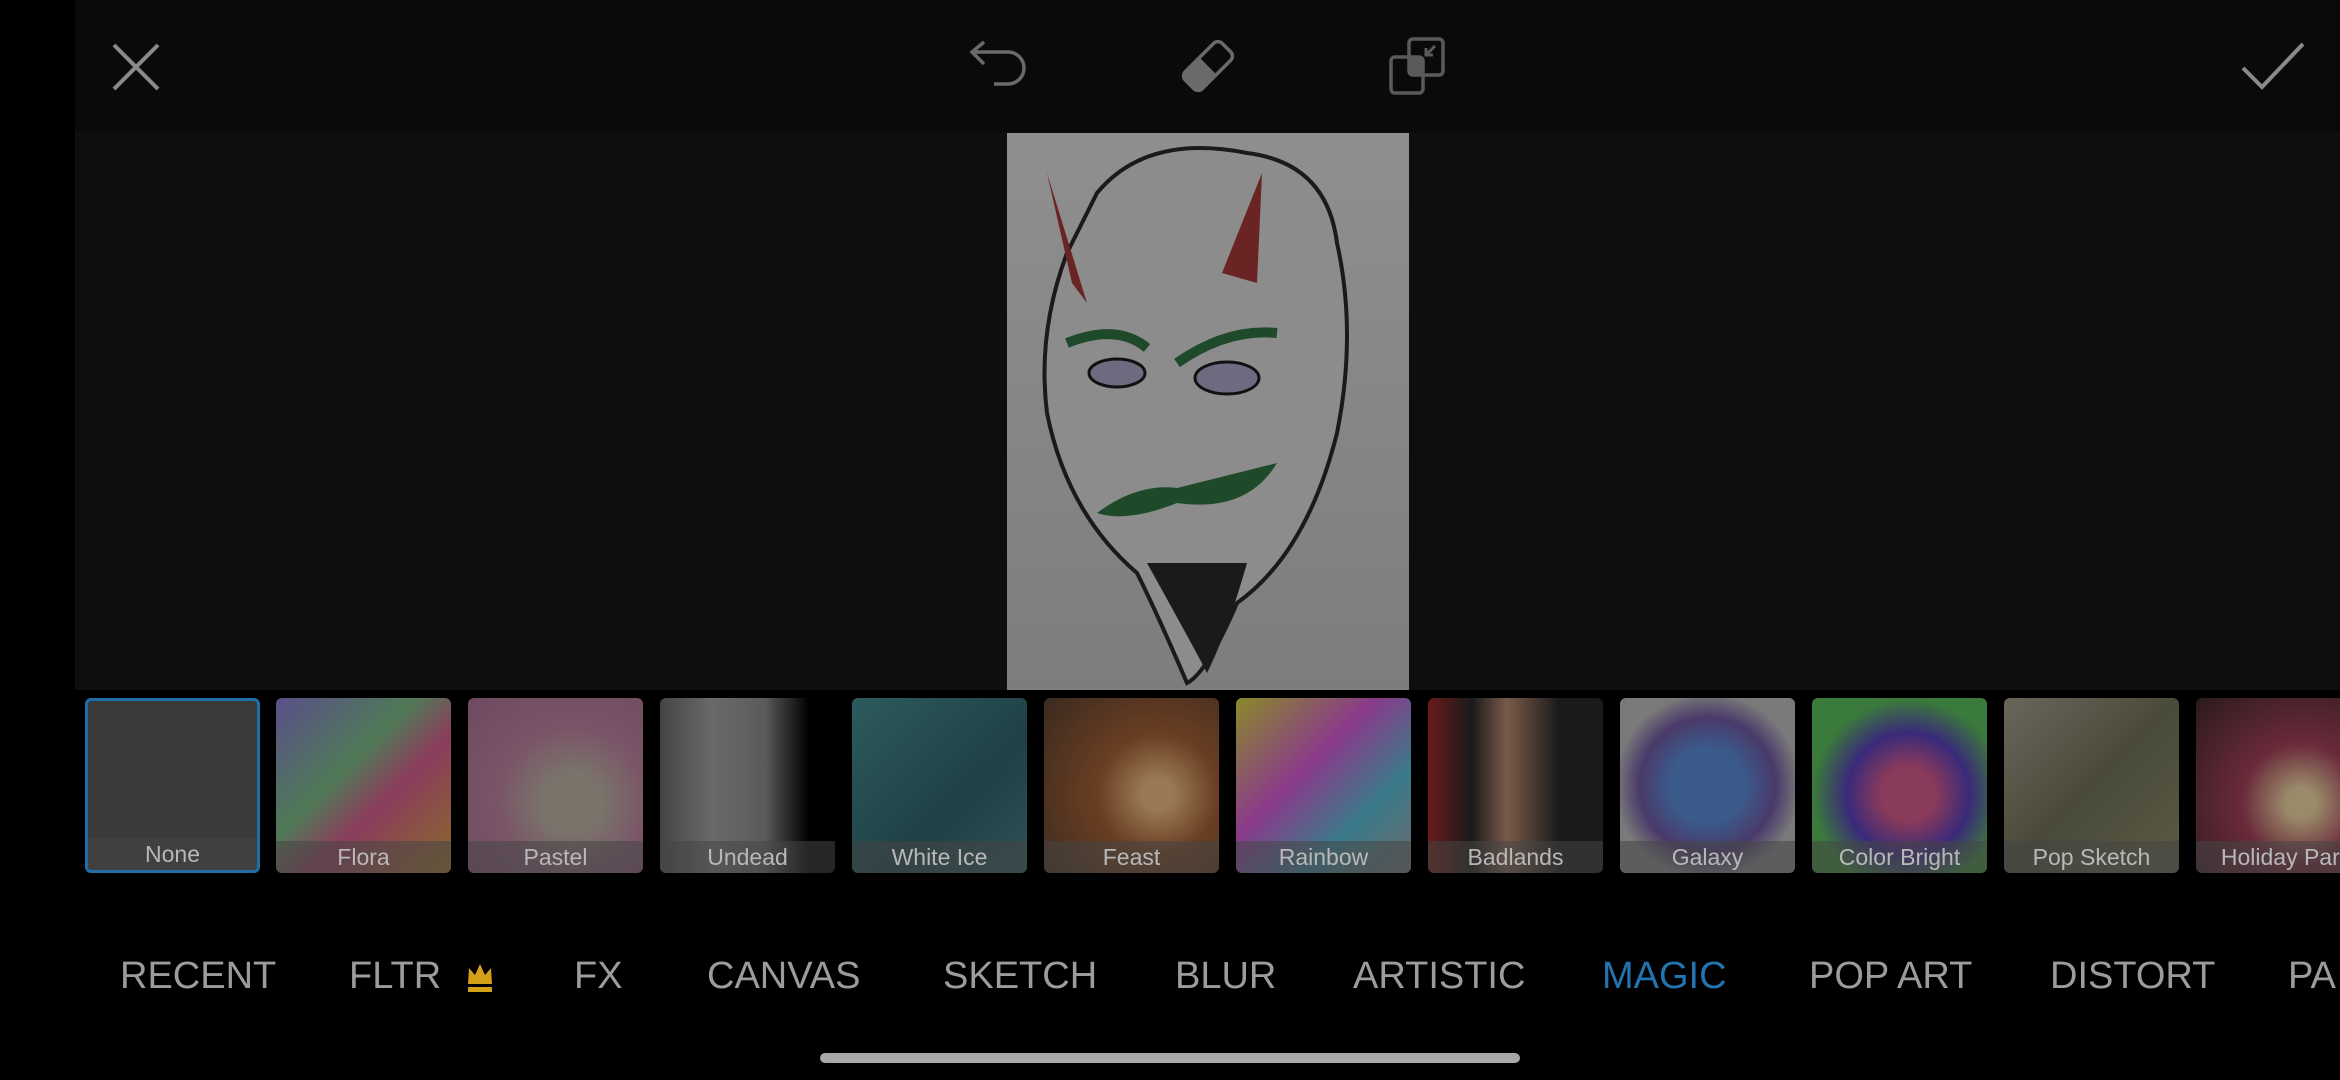 This screenshot has height=1080, width=2340. Describe the element at coordinates (1707, 785) in the screenshot. I see `filter-thumb-galaxy: Galaxy` at that location.